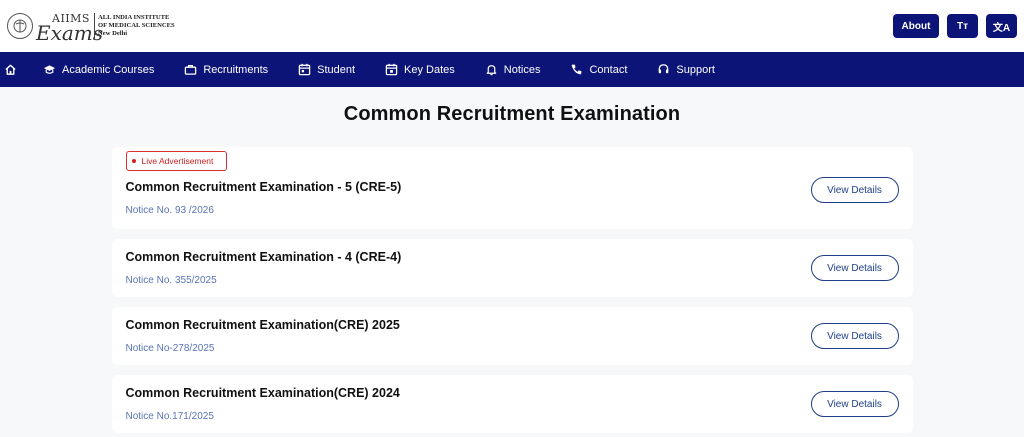 The width and height of the screenshot is (1024, 437). Describe the element at coordinates (134, 17) in the screenshot. I see `institute-line-1: All India Institute` at that location.